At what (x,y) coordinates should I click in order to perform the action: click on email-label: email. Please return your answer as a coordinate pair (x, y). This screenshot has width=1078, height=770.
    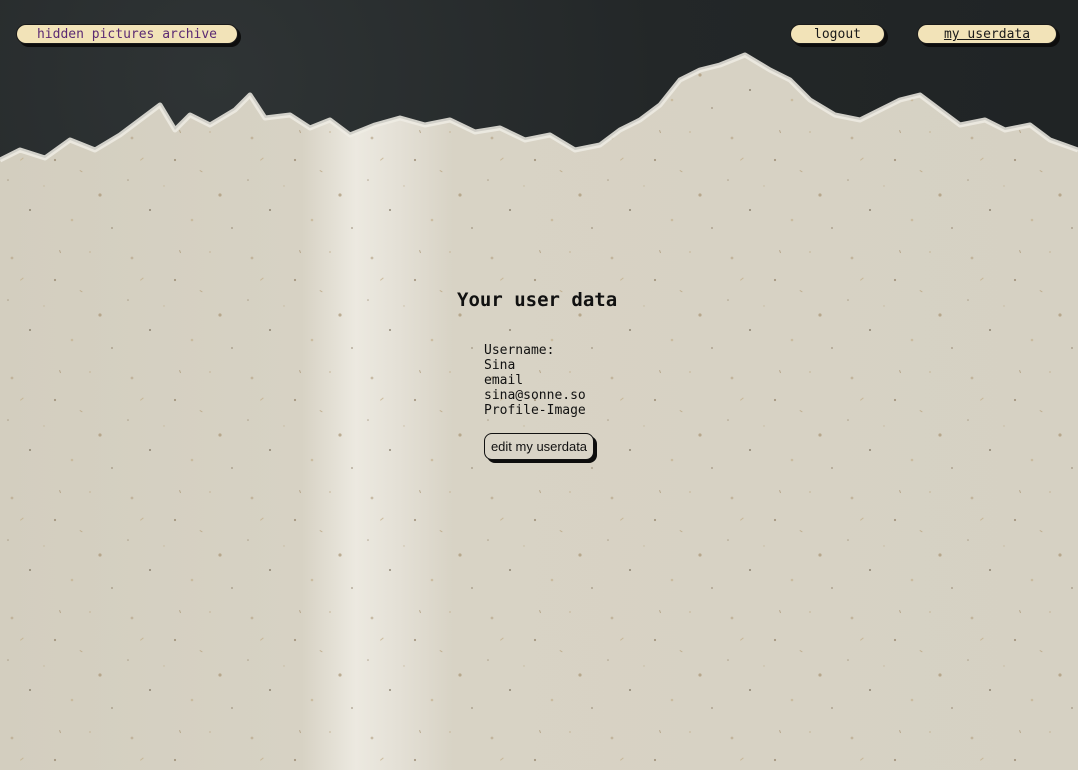
    Looking at the image, I should click on (504, 380).